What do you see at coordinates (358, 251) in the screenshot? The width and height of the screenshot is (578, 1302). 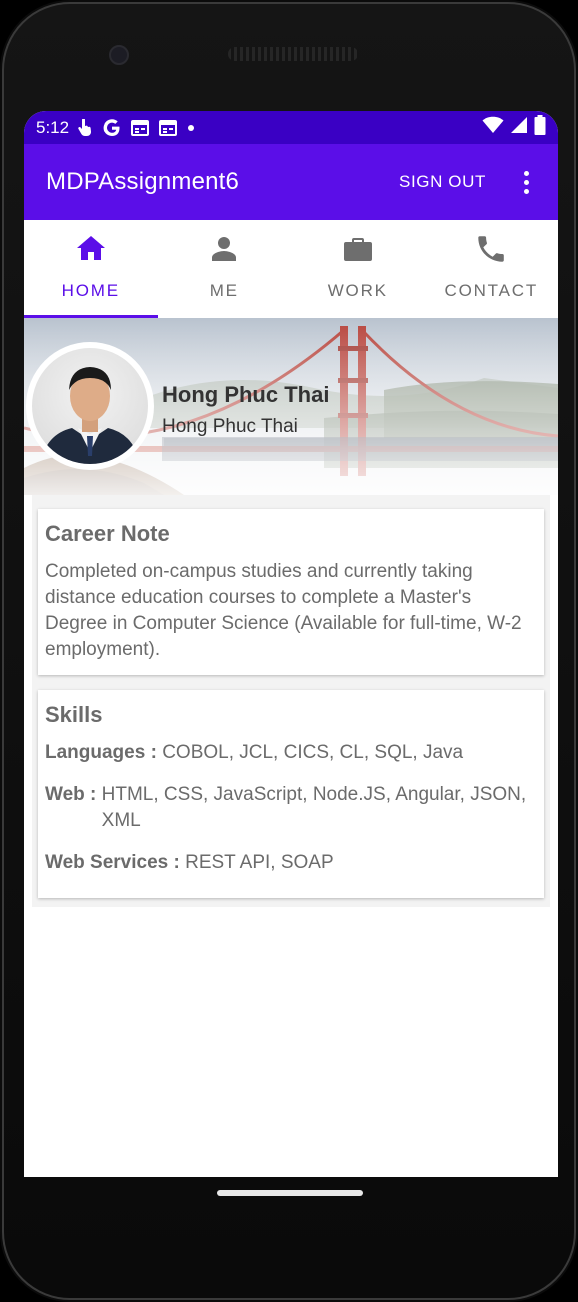 I see `briefcase-icon` at bounding box center [358, 251].